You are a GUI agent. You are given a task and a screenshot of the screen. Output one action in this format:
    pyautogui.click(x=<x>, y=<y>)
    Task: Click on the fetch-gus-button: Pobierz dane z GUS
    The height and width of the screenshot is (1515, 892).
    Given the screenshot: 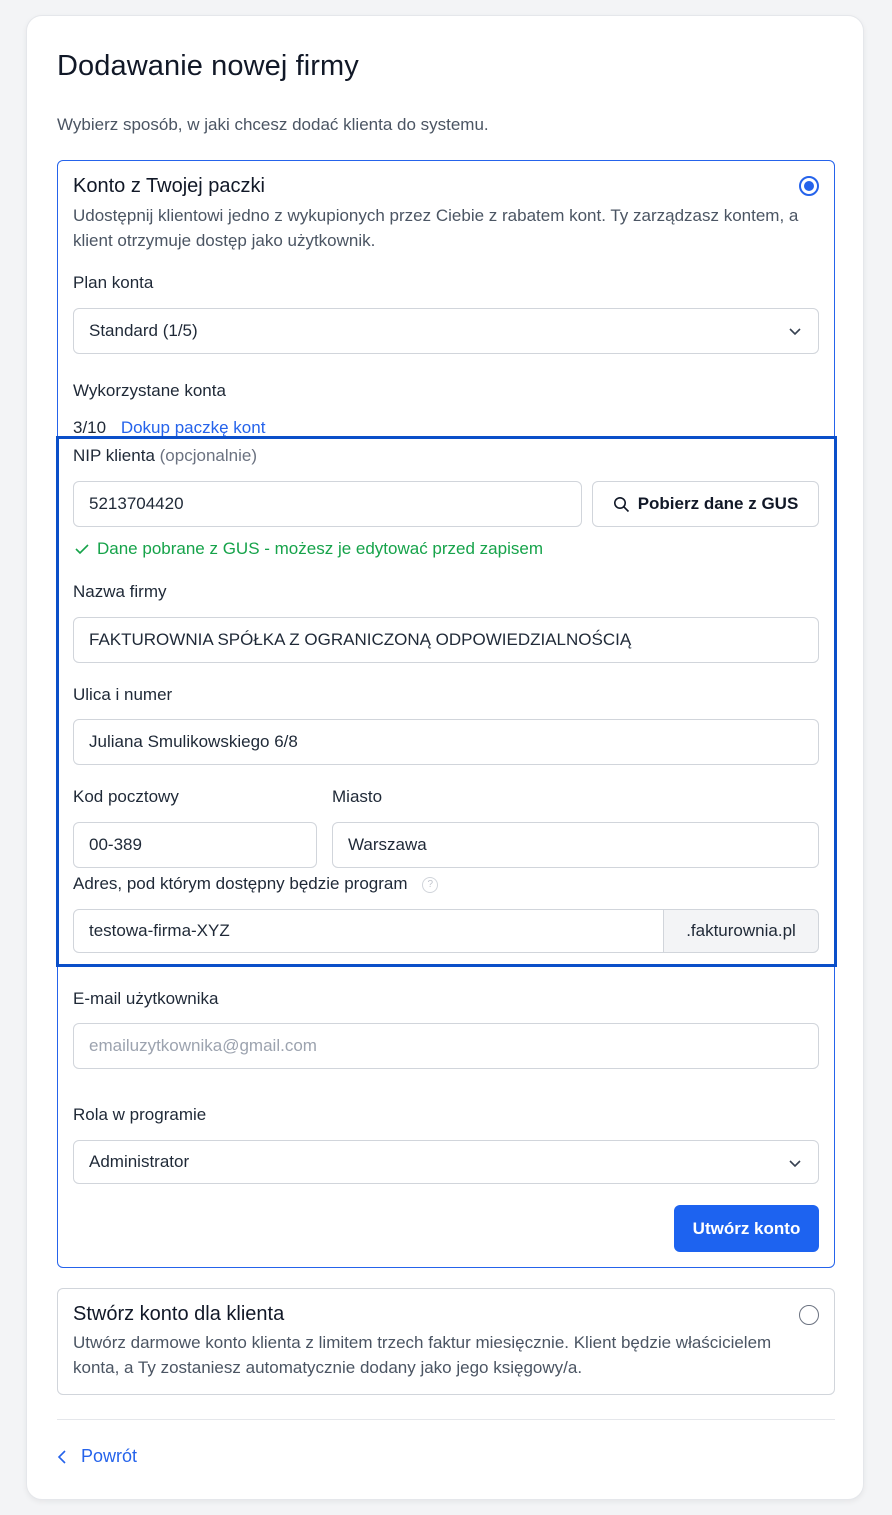 What is the action you would take?
    pyautogui.click(x=705, y=504)
    